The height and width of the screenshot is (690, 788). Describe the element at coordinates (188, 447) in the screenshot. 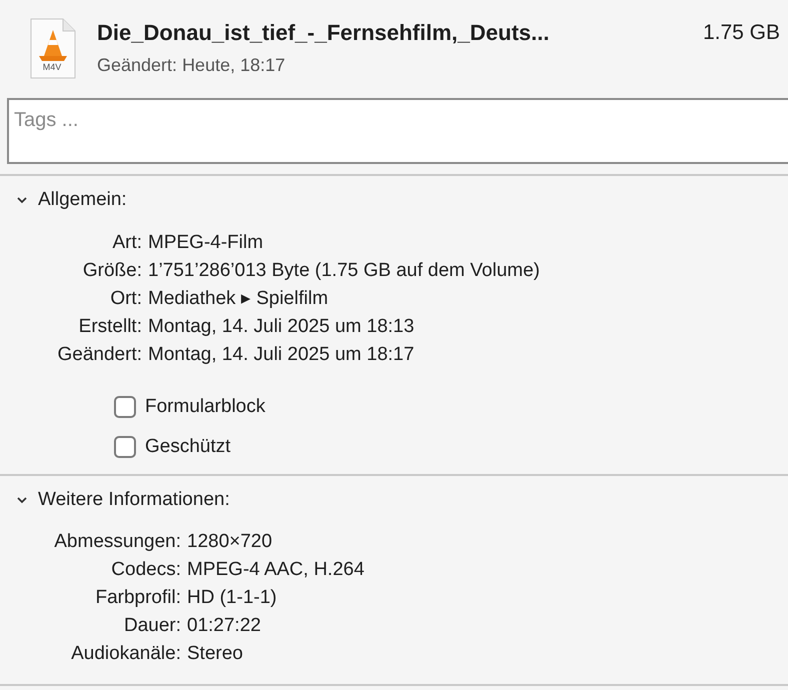

I see `checkbox-label: Geschützt` at that location.